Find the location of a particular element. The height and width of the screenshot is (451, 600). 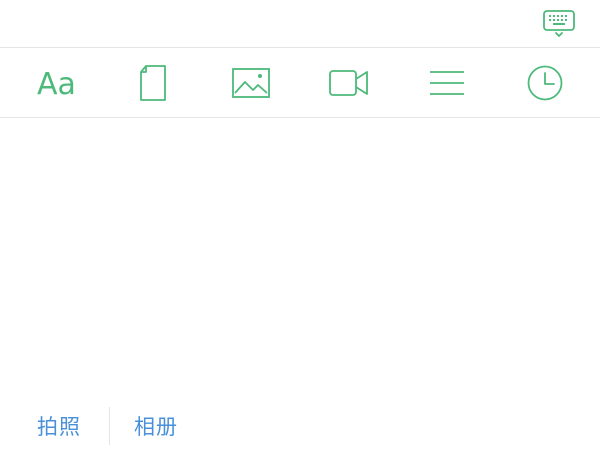

text-format-glyph: Aa is located at coordinates (56, 84).